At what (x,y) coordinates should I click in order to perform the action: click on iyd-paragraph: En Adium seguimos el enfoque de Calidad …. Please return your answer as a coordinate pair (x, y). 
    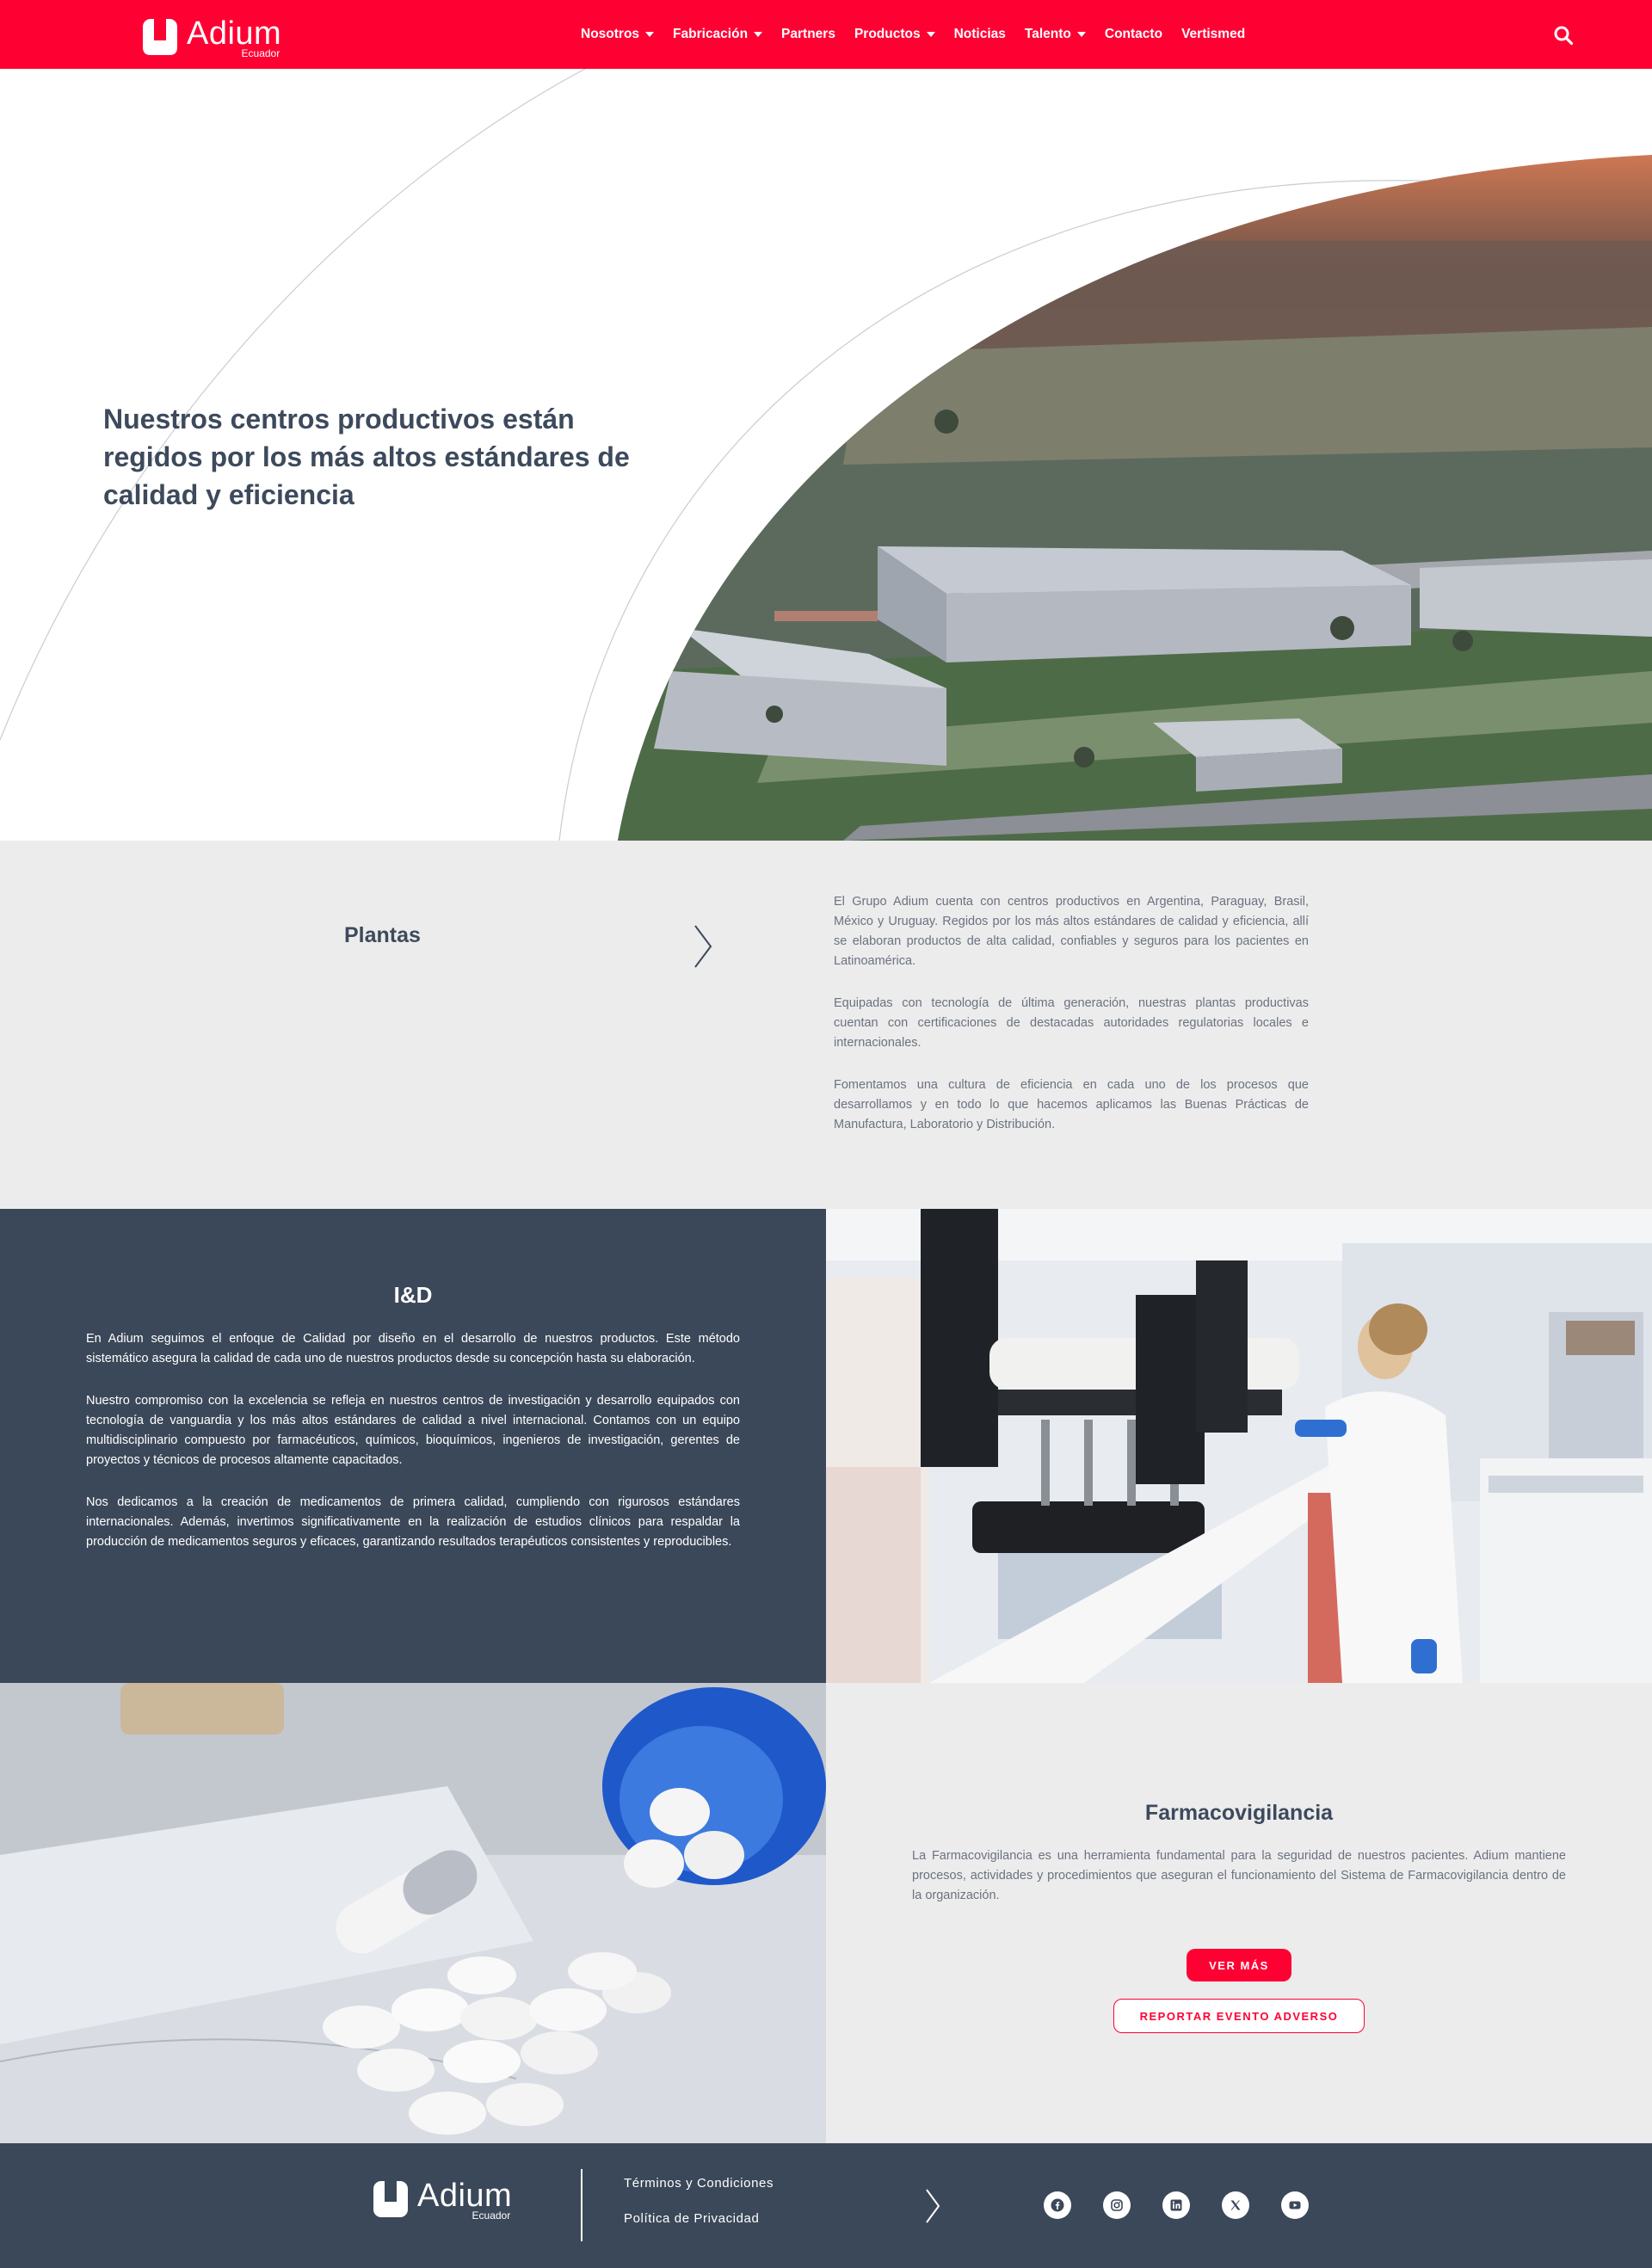
    Looking at the image, I should click on (413, 1348).